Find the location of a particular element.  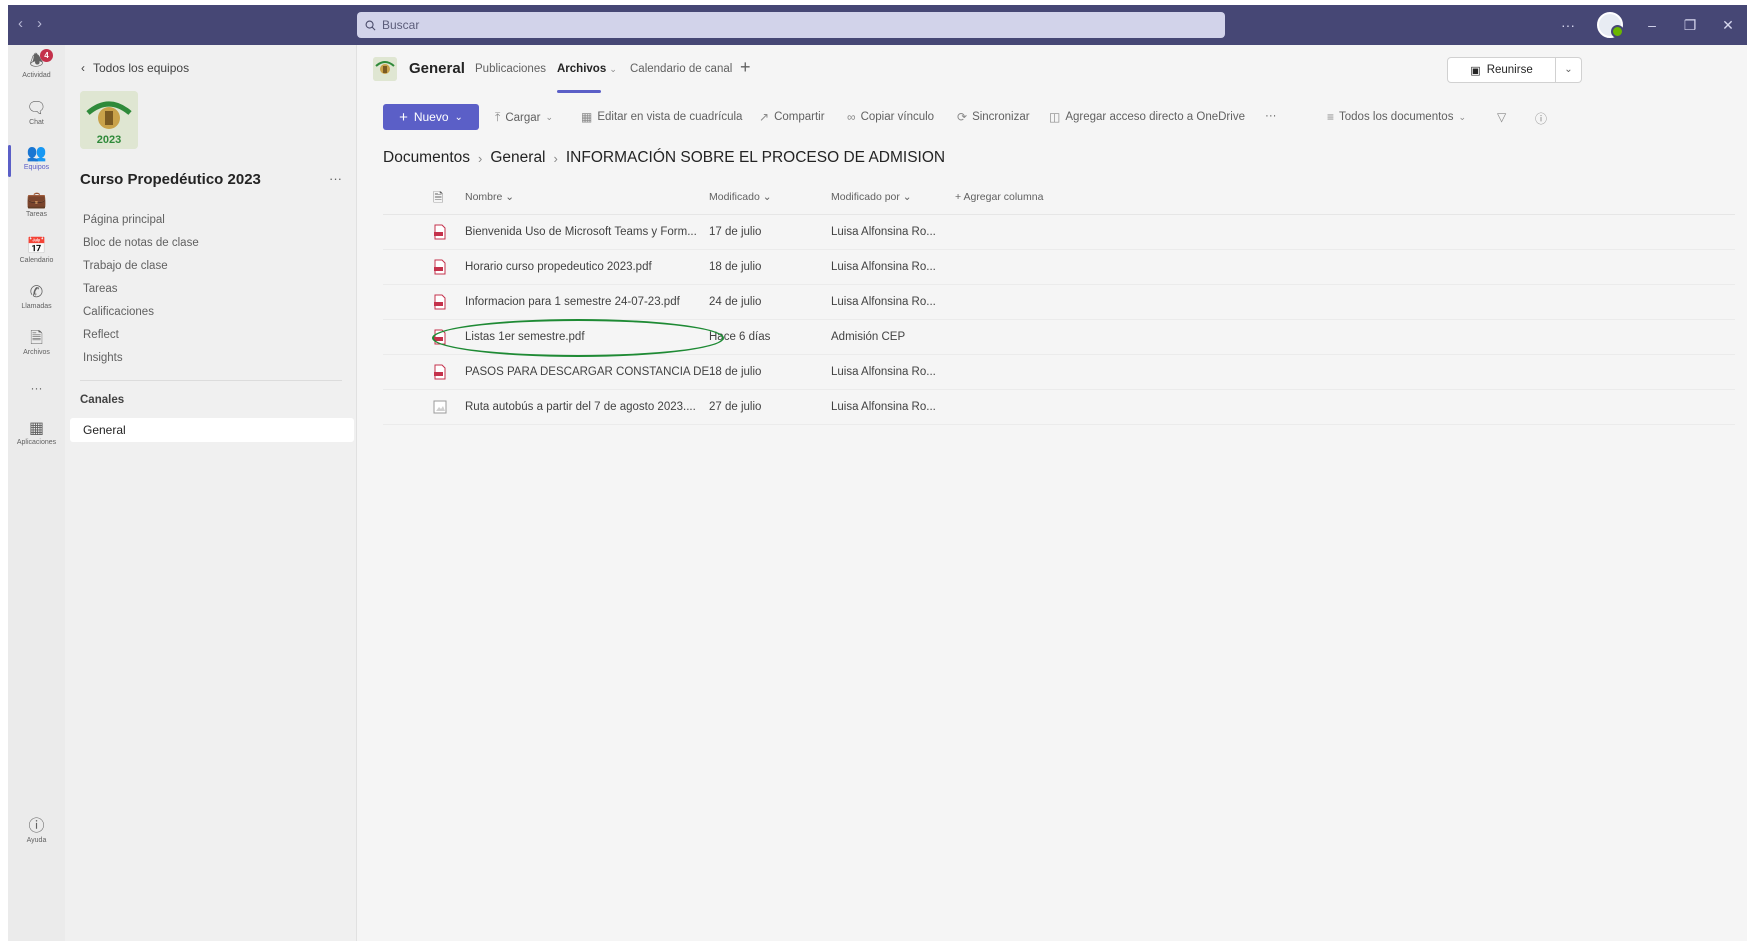

channel-title: General is located at coordinates (437, 68).